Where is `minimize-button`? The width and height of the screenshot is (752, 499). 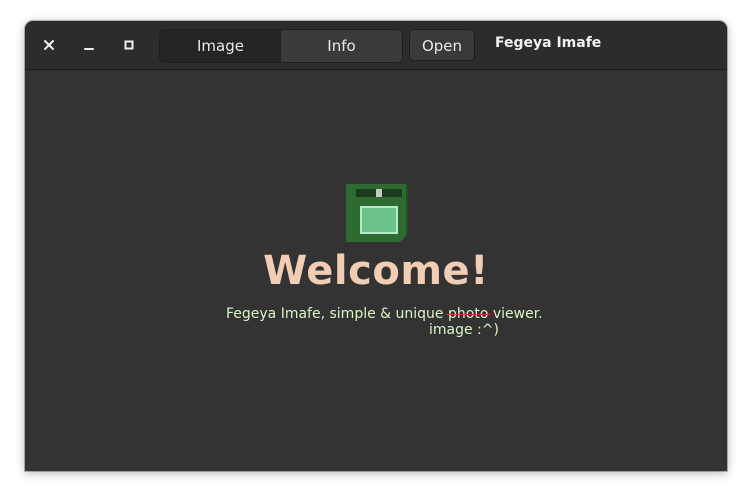
minimize-button is located at coordinates (89, 45).